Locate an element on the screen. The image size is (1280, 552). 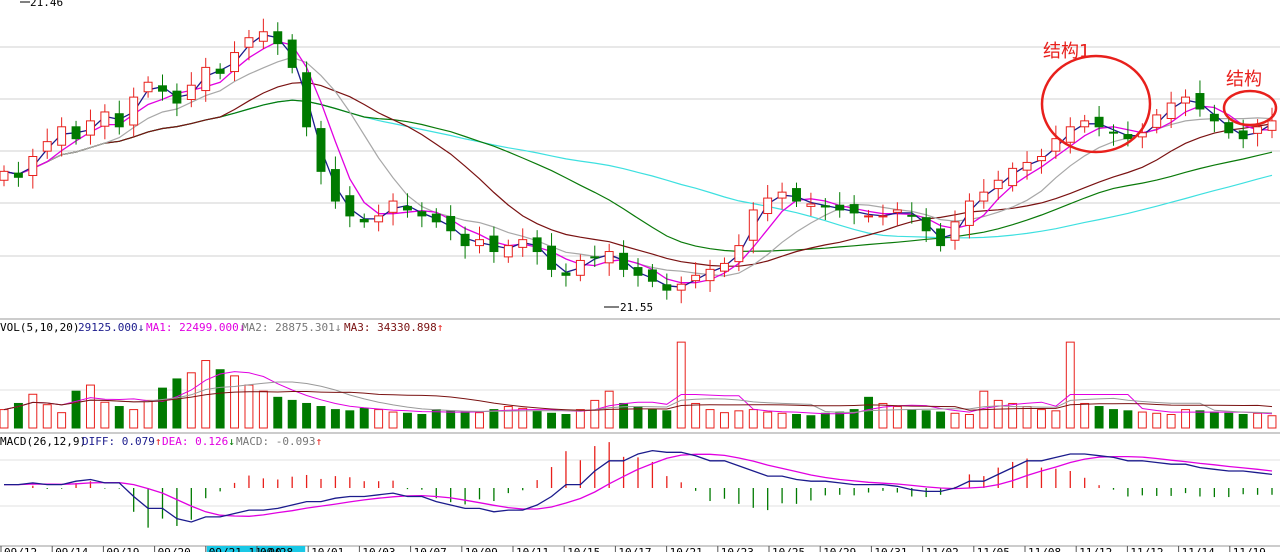
date-axis-label: 11/02 is located at coordinates (942, 549).